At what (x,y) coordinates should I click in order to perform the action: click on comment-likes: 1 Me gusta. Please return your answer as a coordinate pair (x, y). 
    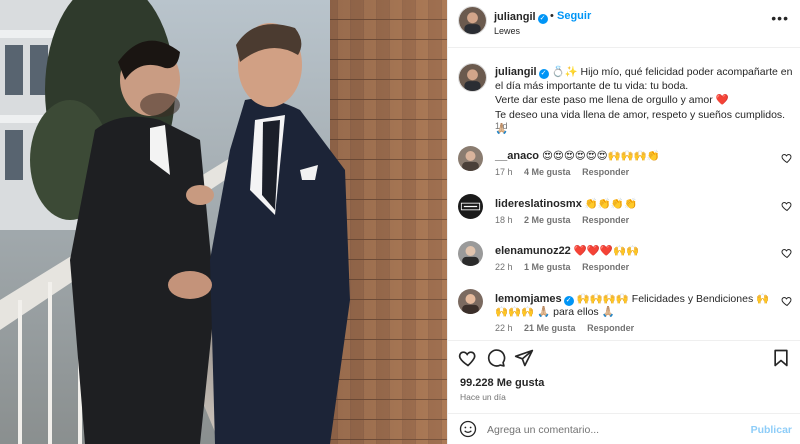
    Looking at the image, I should click on (547, 267).